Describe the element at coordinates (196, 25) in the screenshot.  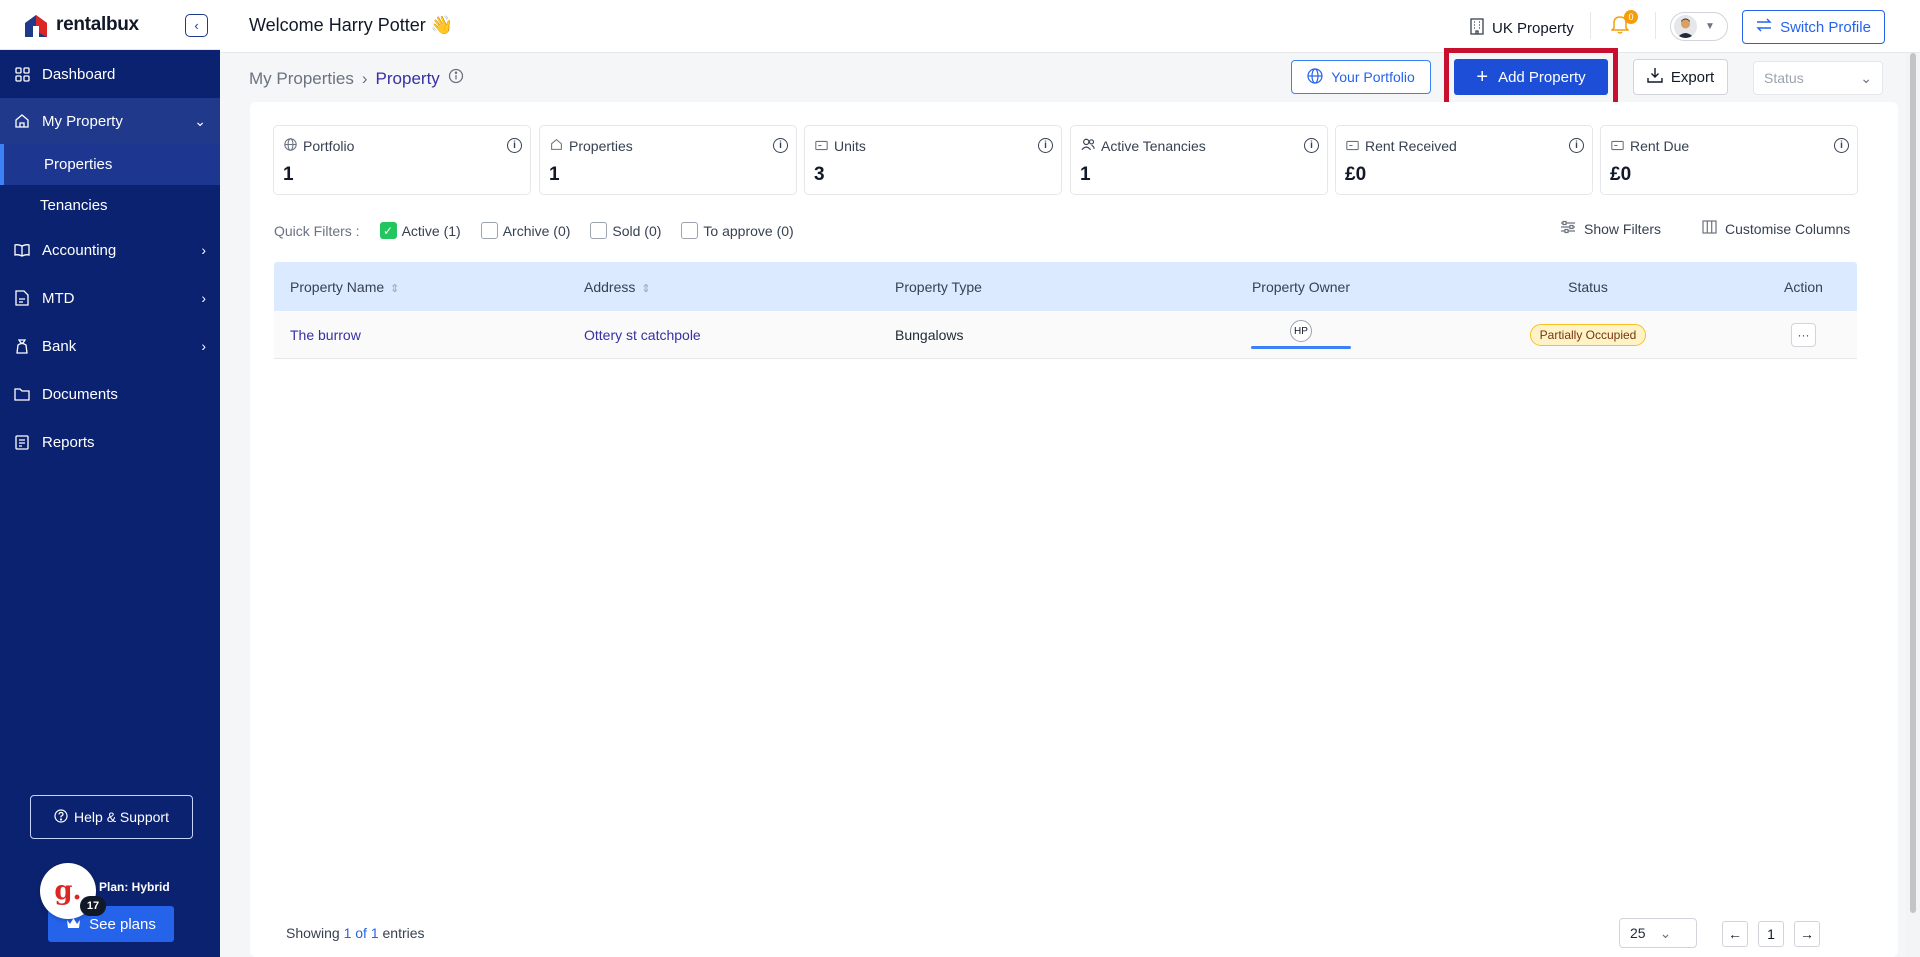
I see `collapse-sidebar-button: ‹` at that location.